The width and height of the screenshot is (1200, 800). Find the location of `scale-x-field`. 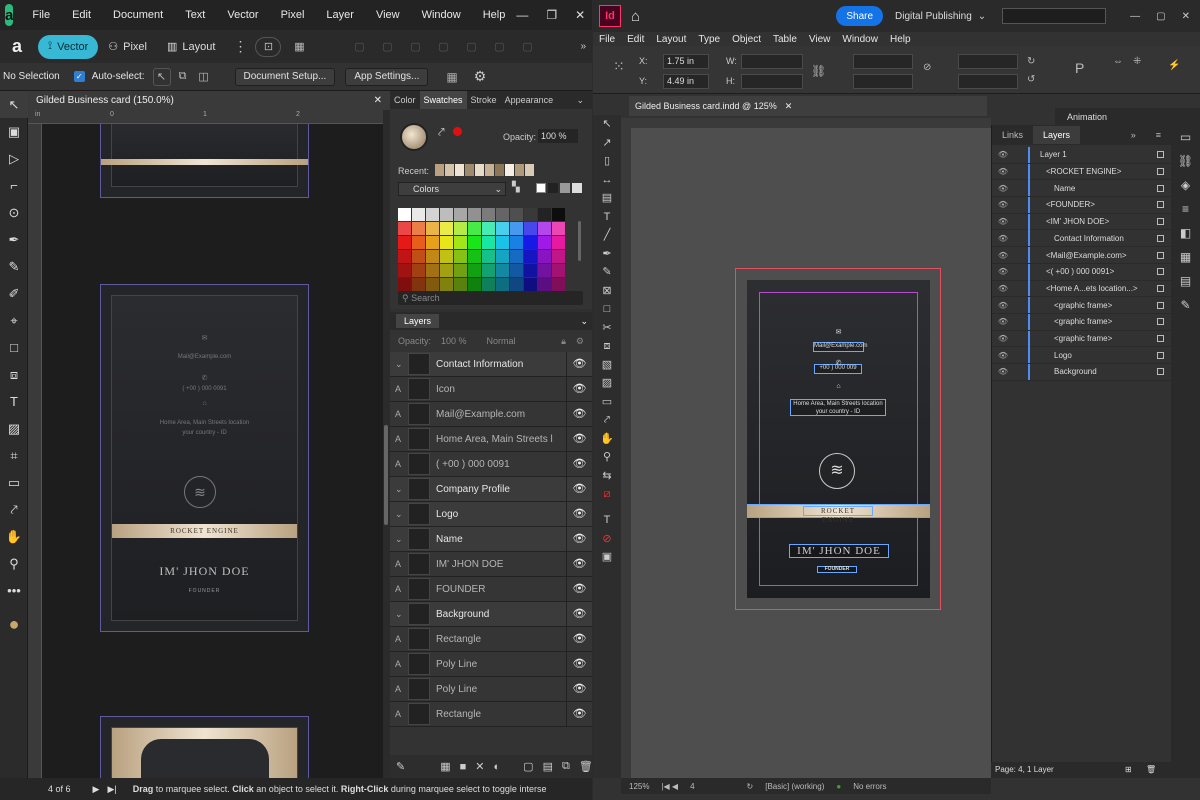

scale-x-field is located at coordinates (883, 61).